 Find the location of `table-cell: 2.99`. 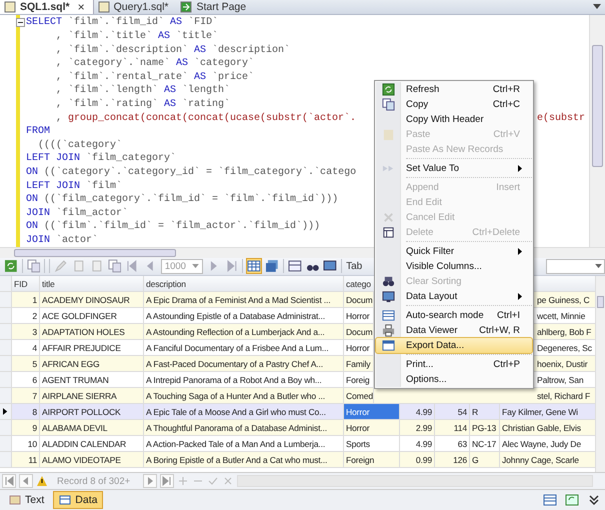

table-cell: 2.99 is located at coordinates (417, 428).